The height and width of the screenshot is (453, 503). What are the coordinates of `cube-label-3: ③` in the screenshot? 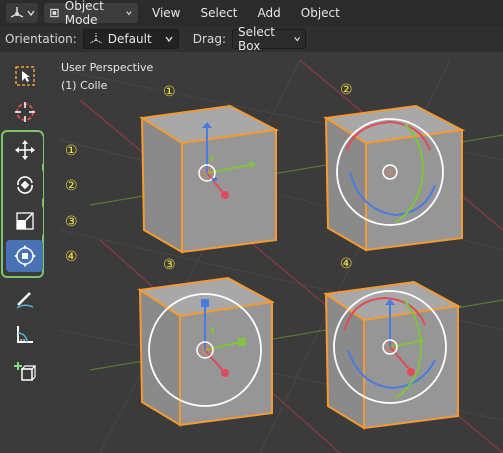 It's located at (169, 265).